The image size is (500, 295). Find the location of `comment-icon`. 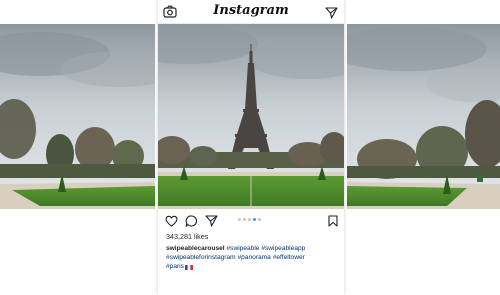

comment-icon is located at coordinates (191, 221).